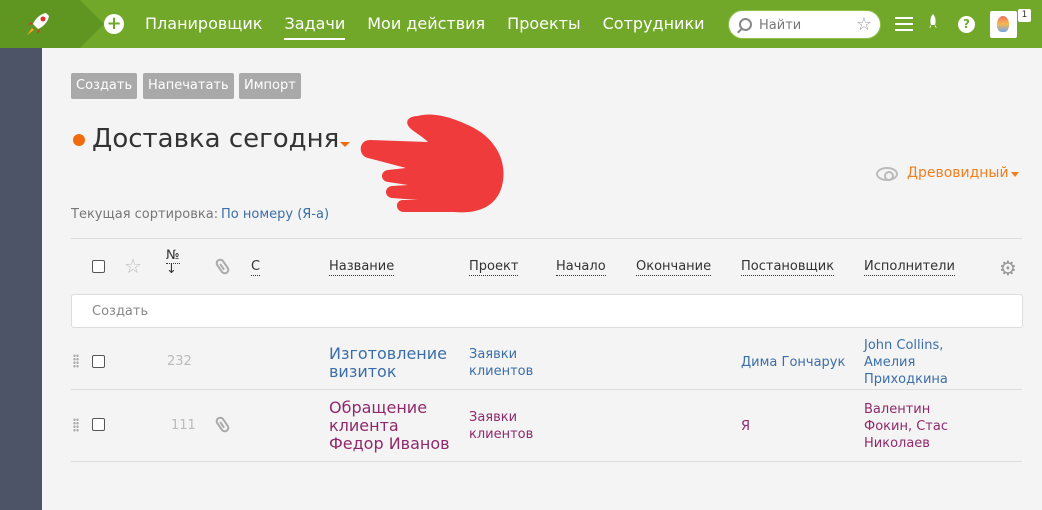  I want to click on import-button: Импорт, so click(270, 86).